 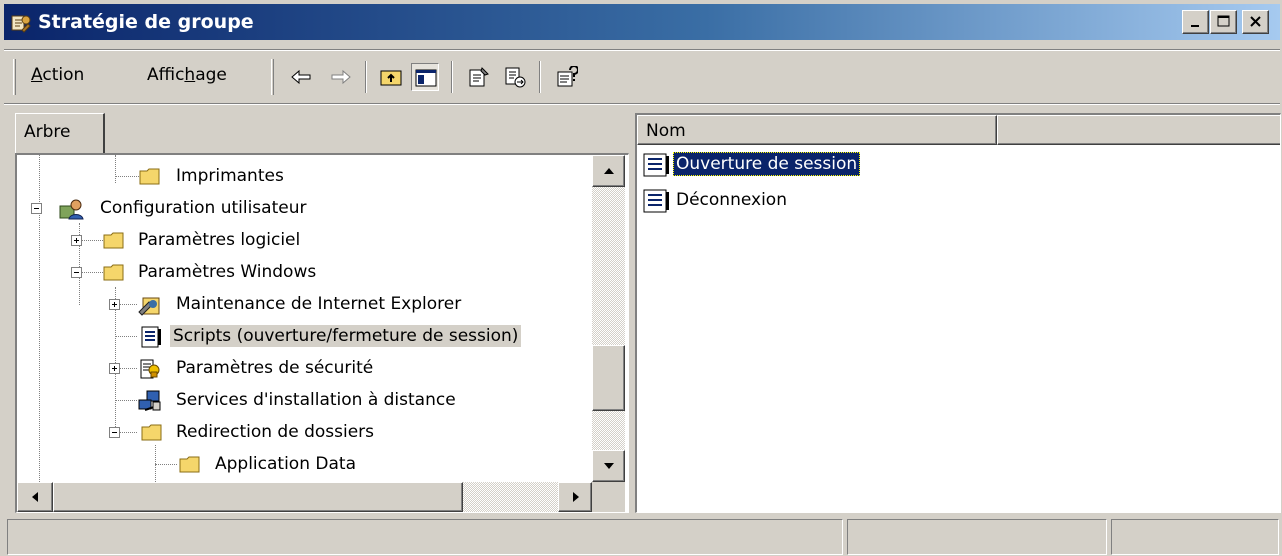 What do you see at coordinates (150, 368) in the screenshot?
I see `security-icon` at bounding box center [150, 368].